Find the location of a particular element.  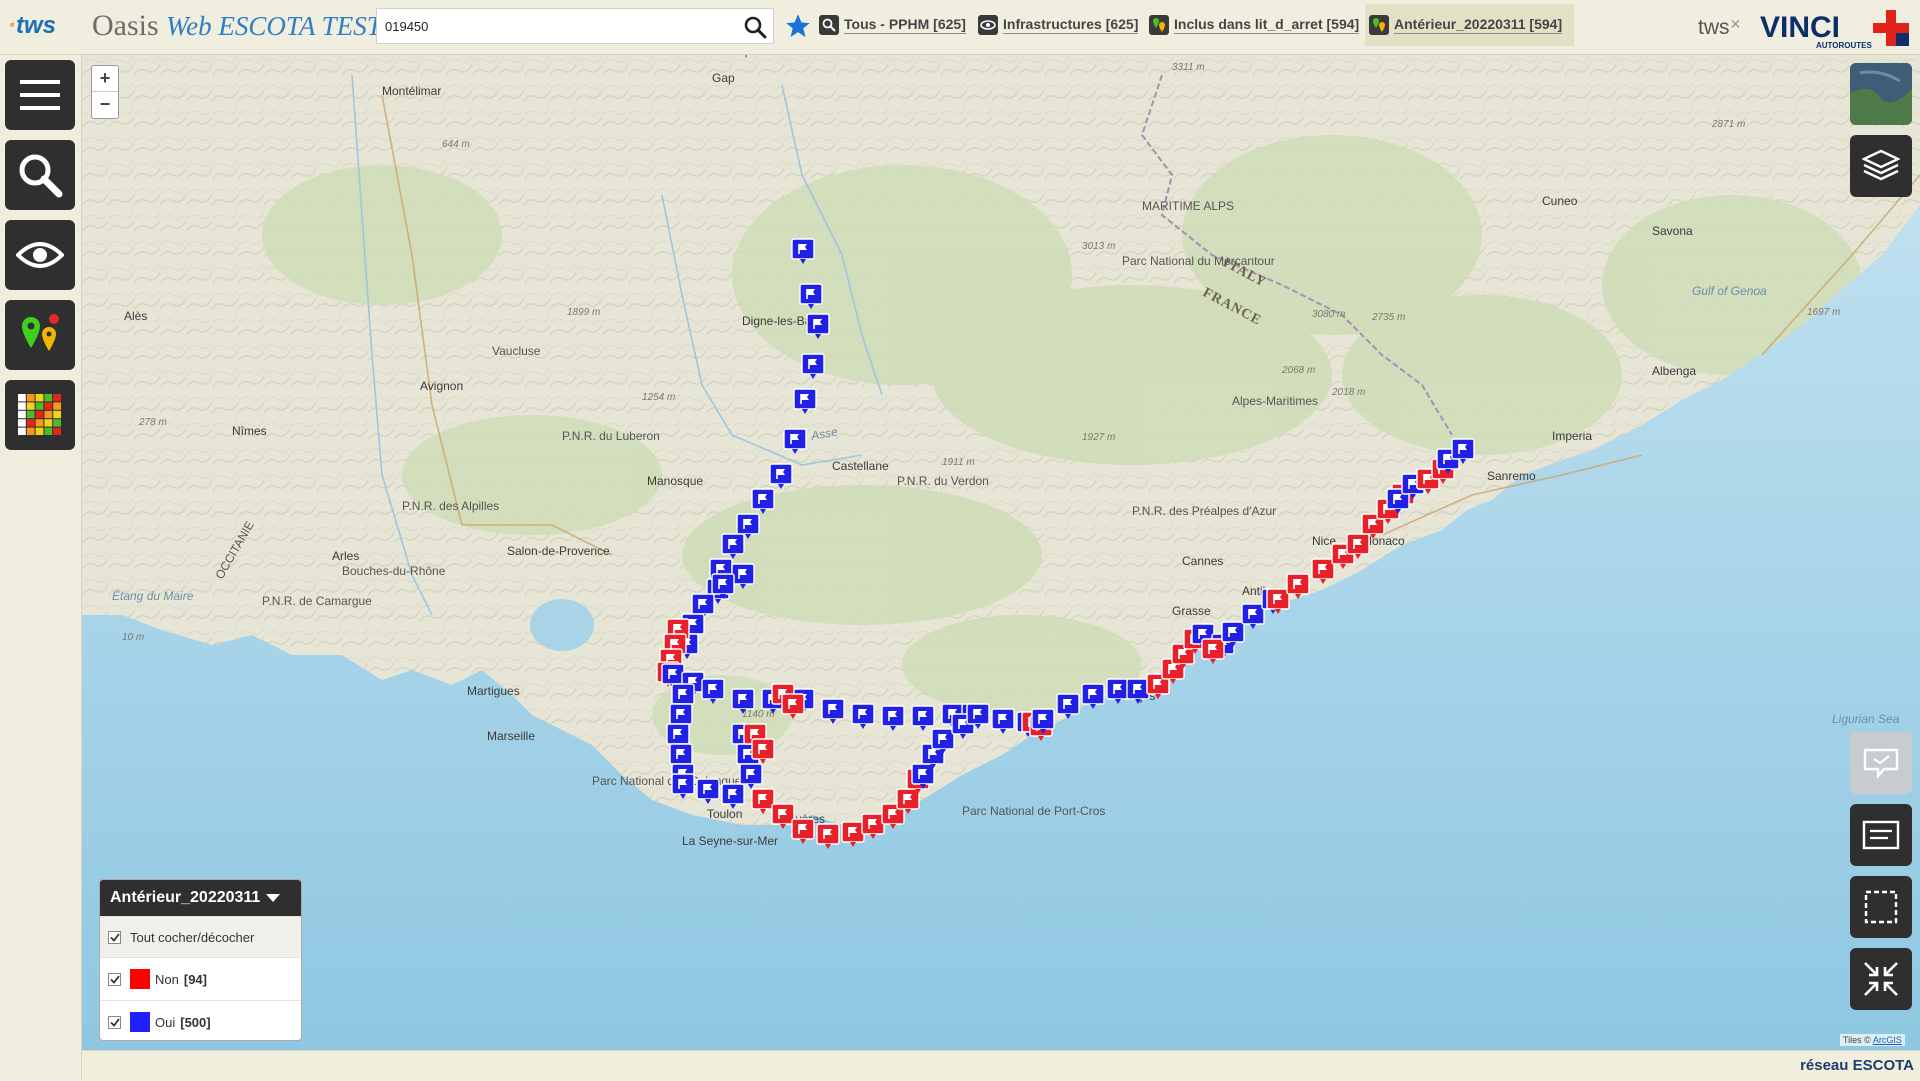

vinci-autoroutes-logo: VINCI AUTOROUTES is located at coordinates (1834, 30).